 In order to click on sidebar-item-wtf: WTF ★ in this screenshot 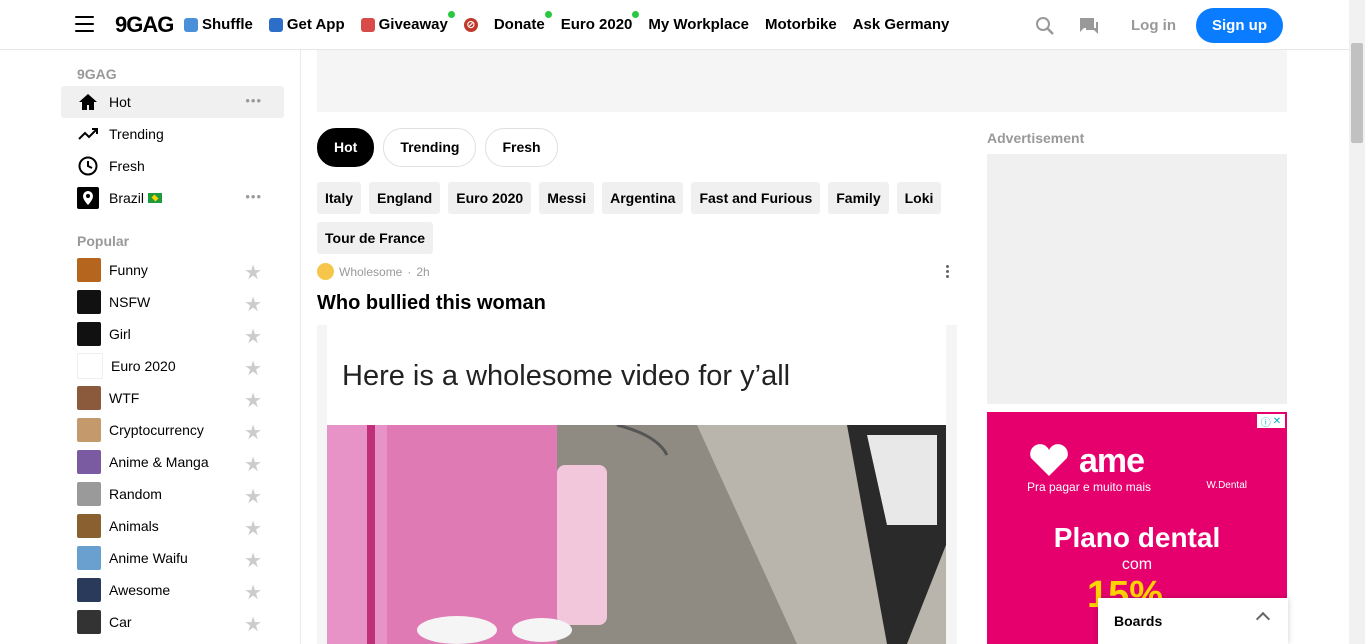, I will do `click(172, 398)`.